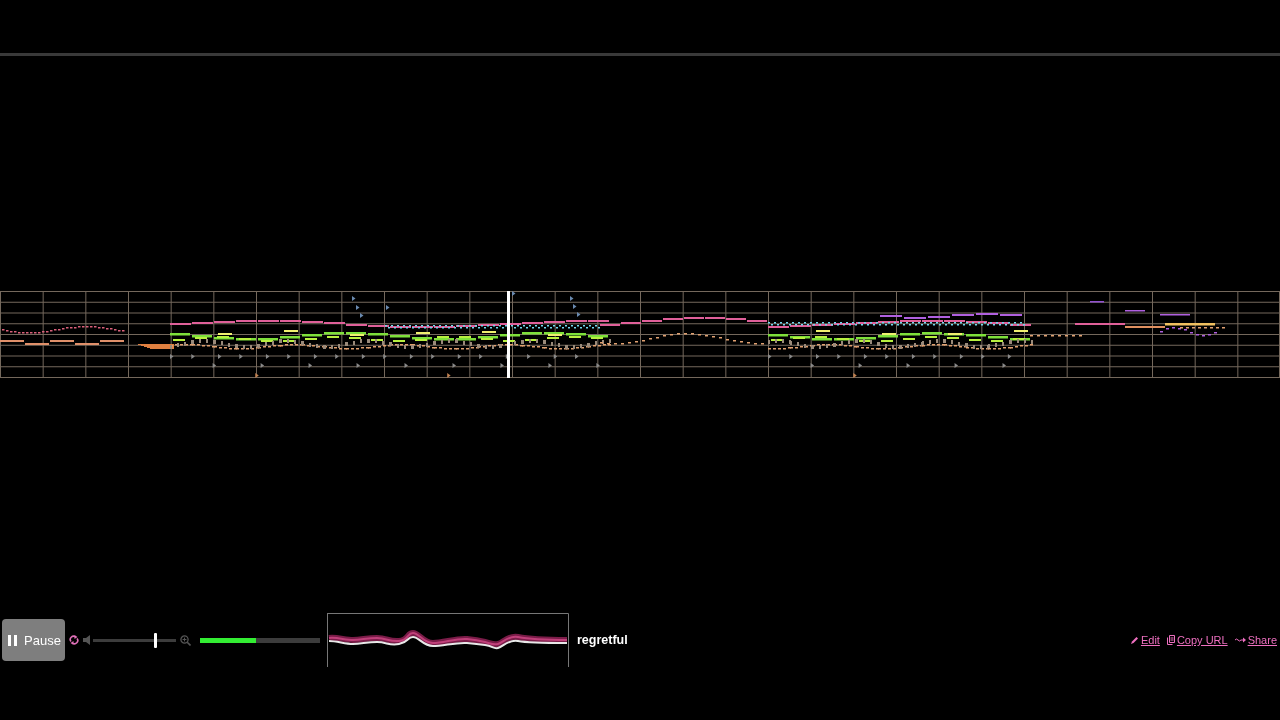  I want to click on share-link: Share, so click(1255, 640).